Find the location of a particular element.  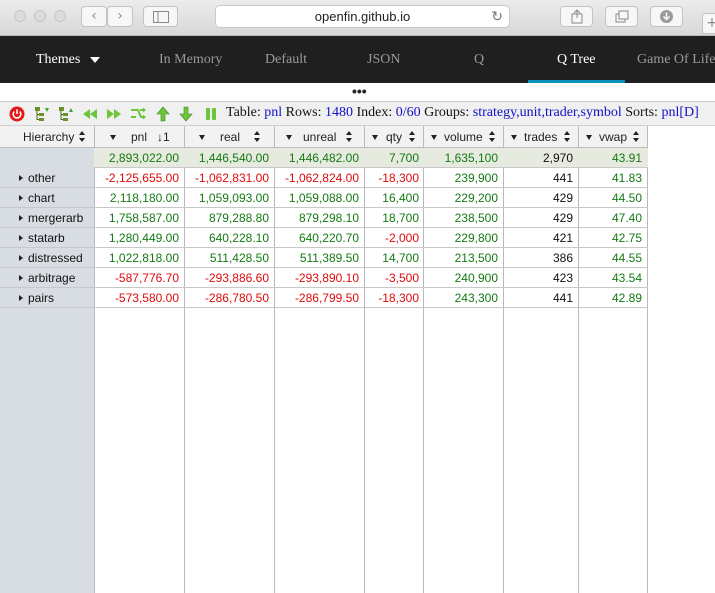

header-pnl: pnl ↓1 is located at coordinates (139, 137).